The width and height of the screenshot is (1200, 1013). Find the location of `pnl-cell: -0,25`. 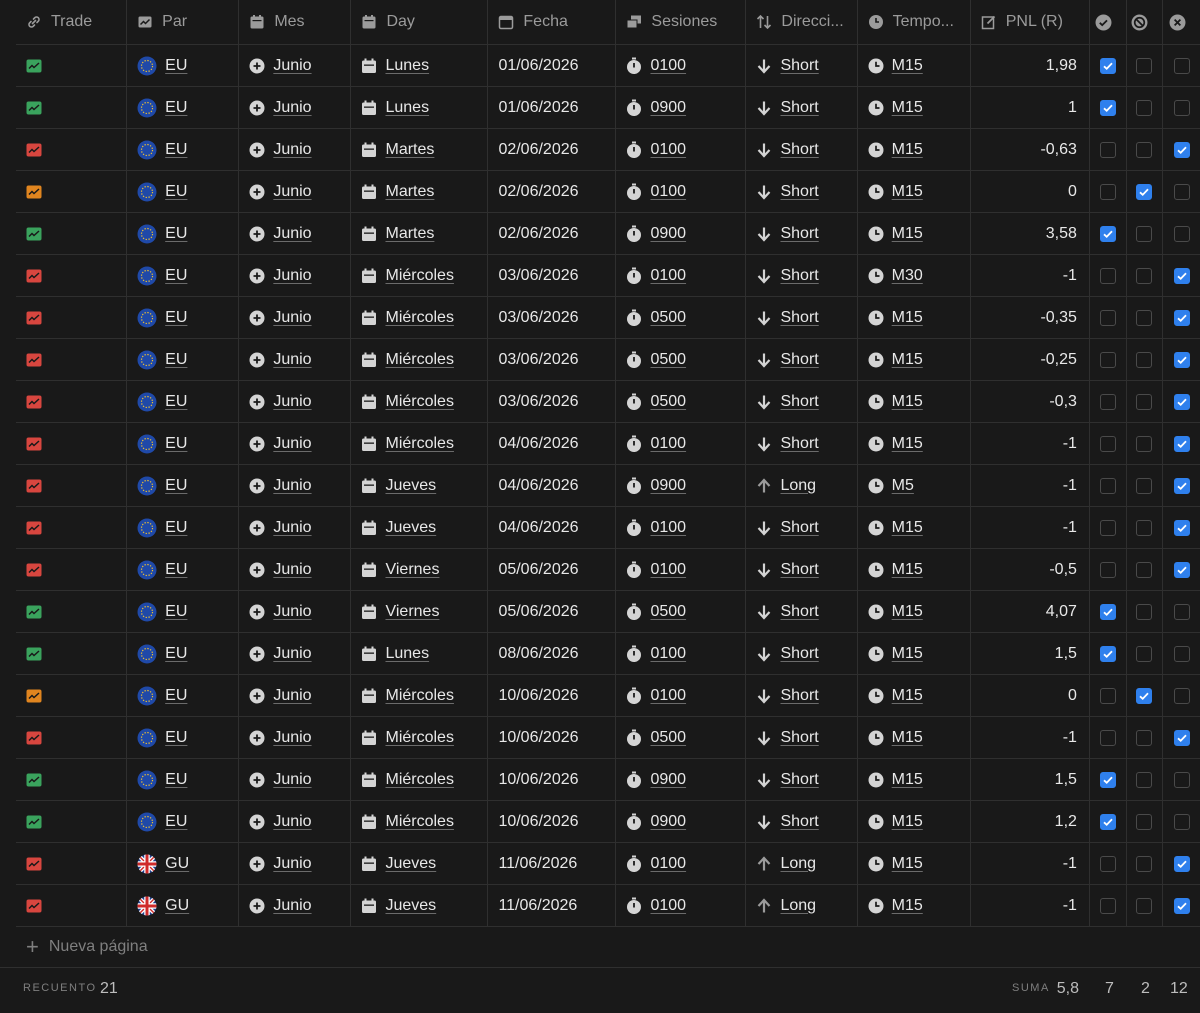

pnl-cell: -0,25 is located at coordinates (1030, 359).